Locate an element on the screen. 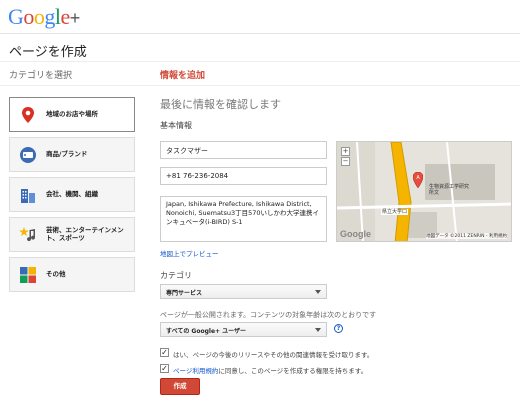  header: Google+ is located at coordinates (260, 17).